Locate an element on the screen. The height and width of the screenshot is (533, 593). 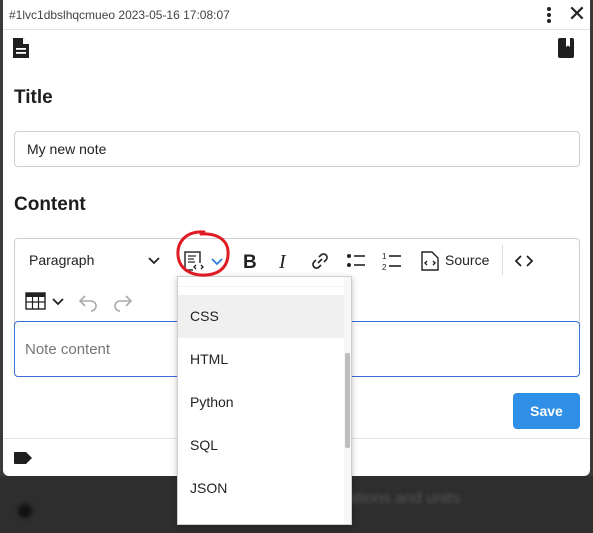
notebook-icon is located at coordinates (566, 48).